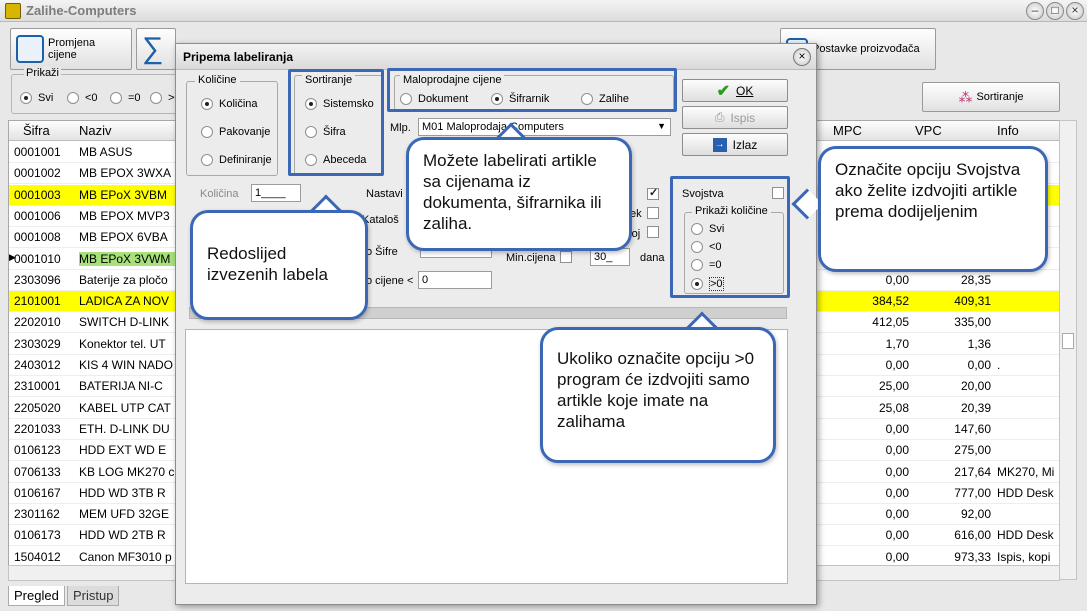 The width and height of the screenshot is (1087, 611). What do you see at coordinates (37, 471) in the screenshot?
I see `cell-sifra: 0706133` at bounding box center [37, 471].